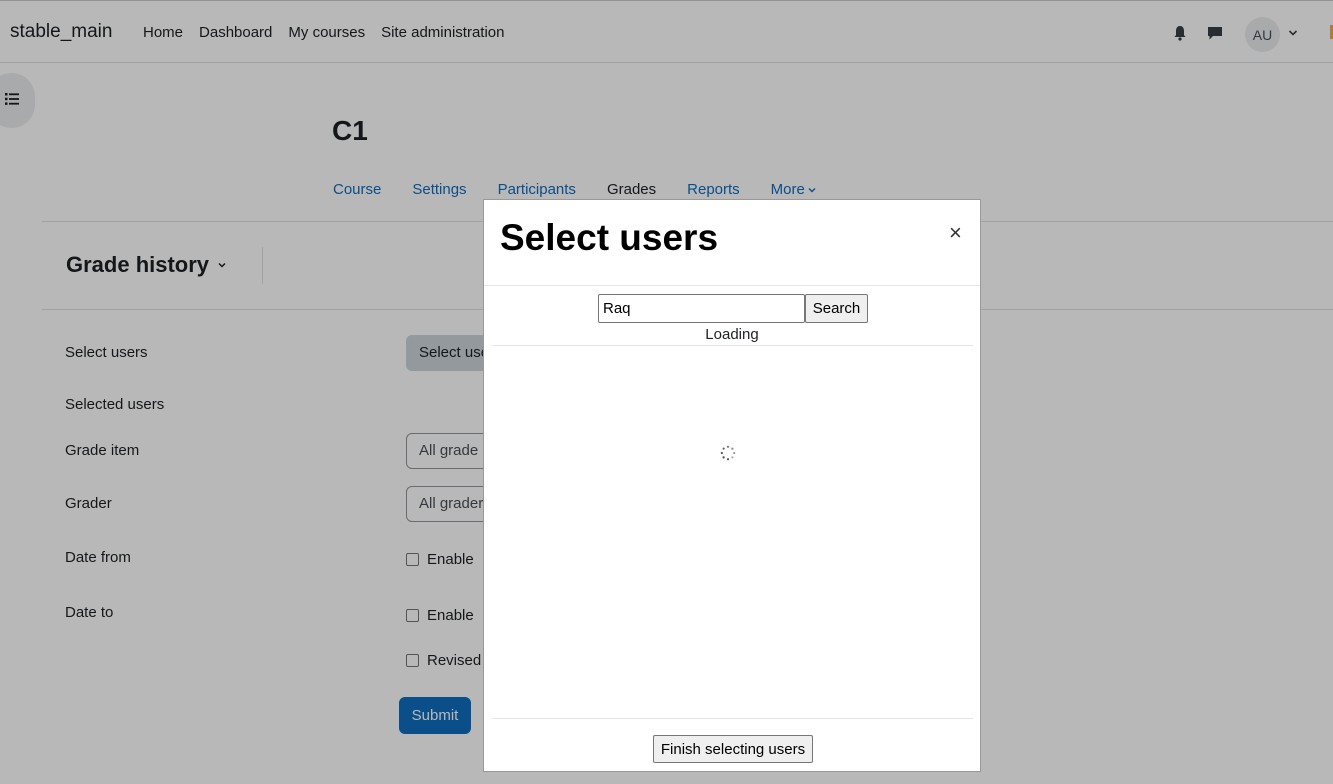 Image resolution: width=1333 pixels, height=784 pixels. Describe the element at coordinates (732, 718) in the screenshot. I see `results-list-bottom-border` at that location.